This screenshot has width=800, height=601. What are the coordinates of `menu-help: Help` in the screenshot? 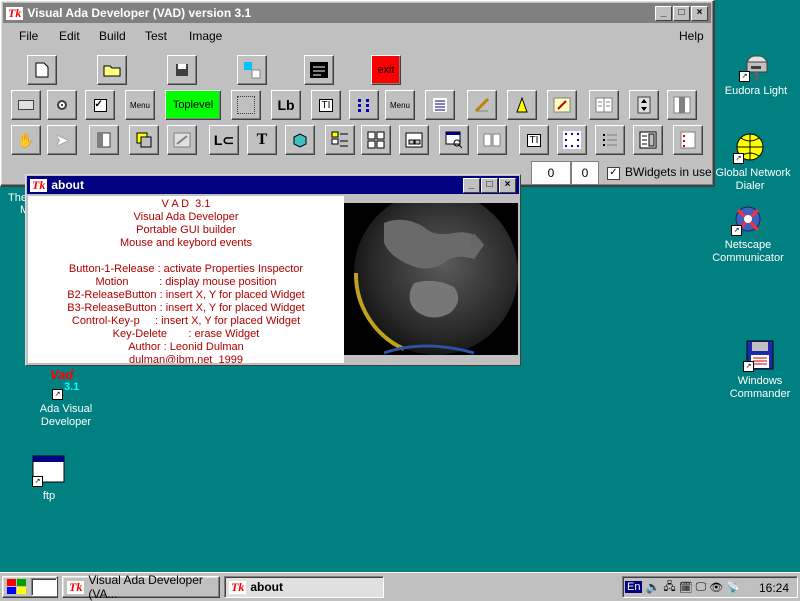 It's located at (691, 36).